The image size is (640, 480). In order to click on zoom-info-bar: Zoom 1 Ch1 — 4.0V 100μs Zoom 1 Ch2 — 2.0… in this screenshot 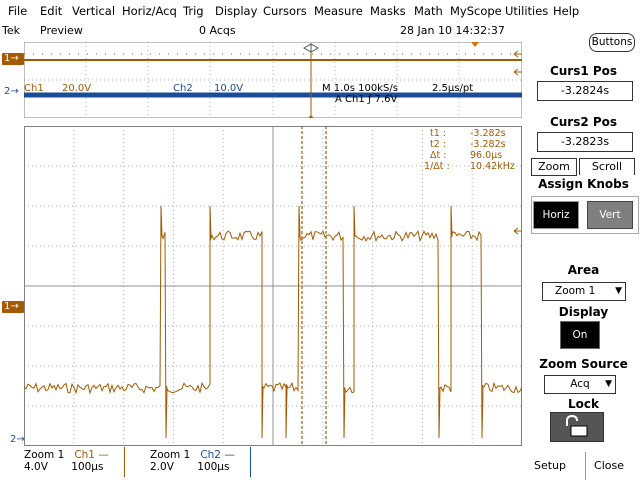, I will do `click(273, 463)`.